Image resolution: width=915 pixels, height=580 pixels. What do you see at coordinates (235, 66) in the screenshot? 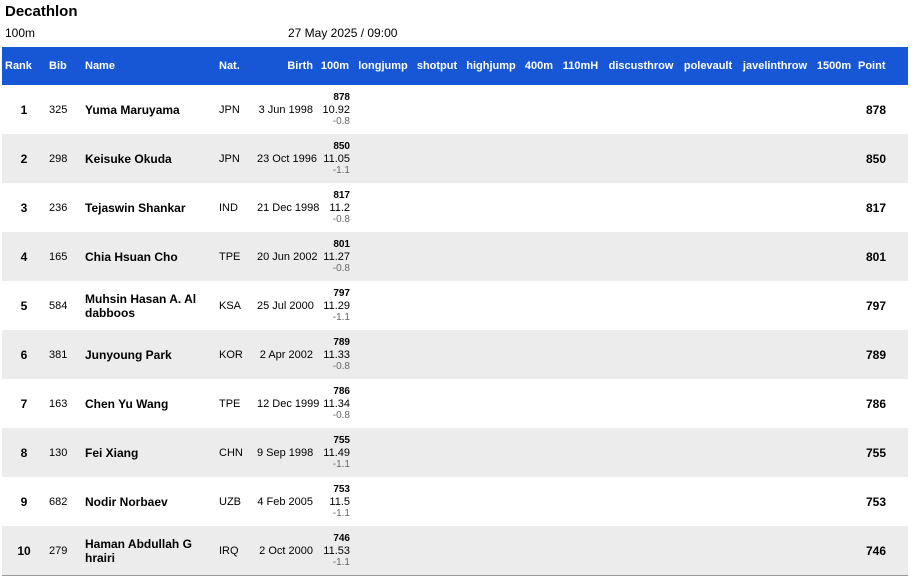
I see `col-nat: Nat.` at bounding box center [235, 66].